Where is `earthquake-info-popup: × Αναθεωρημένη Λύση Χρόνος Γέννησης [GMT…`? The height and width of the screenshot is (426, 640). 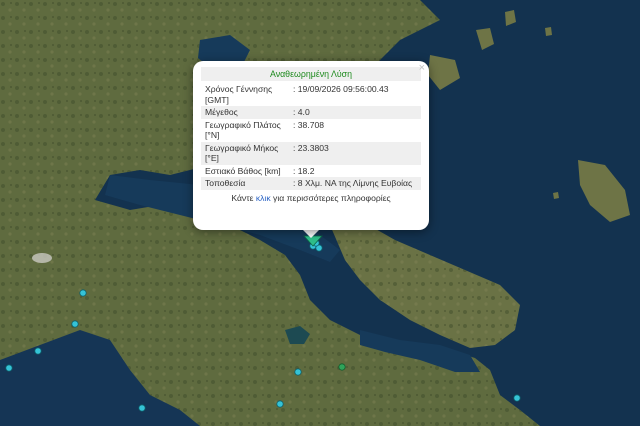
earthquake-info-popup: × Αναθεωρημένη Λύση Χρόνος Γέννησης [GMT… is located at coordinates (311, 145).